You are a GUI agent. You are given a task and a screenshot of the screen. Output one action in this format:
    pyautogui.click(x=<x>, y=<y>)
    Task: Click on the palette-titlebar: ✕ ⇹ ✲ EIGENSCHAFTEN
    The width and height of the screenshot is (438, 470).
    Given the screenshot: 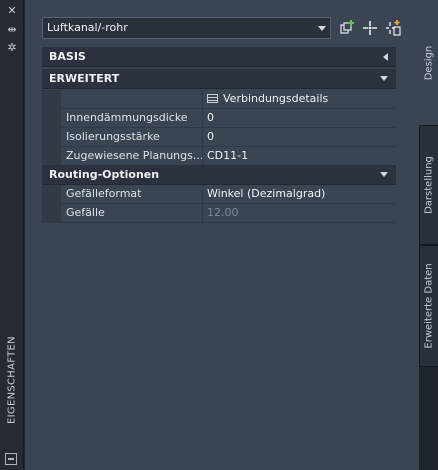 What is the action you would take?
    pyautogui.click(x=12, y=235)
    